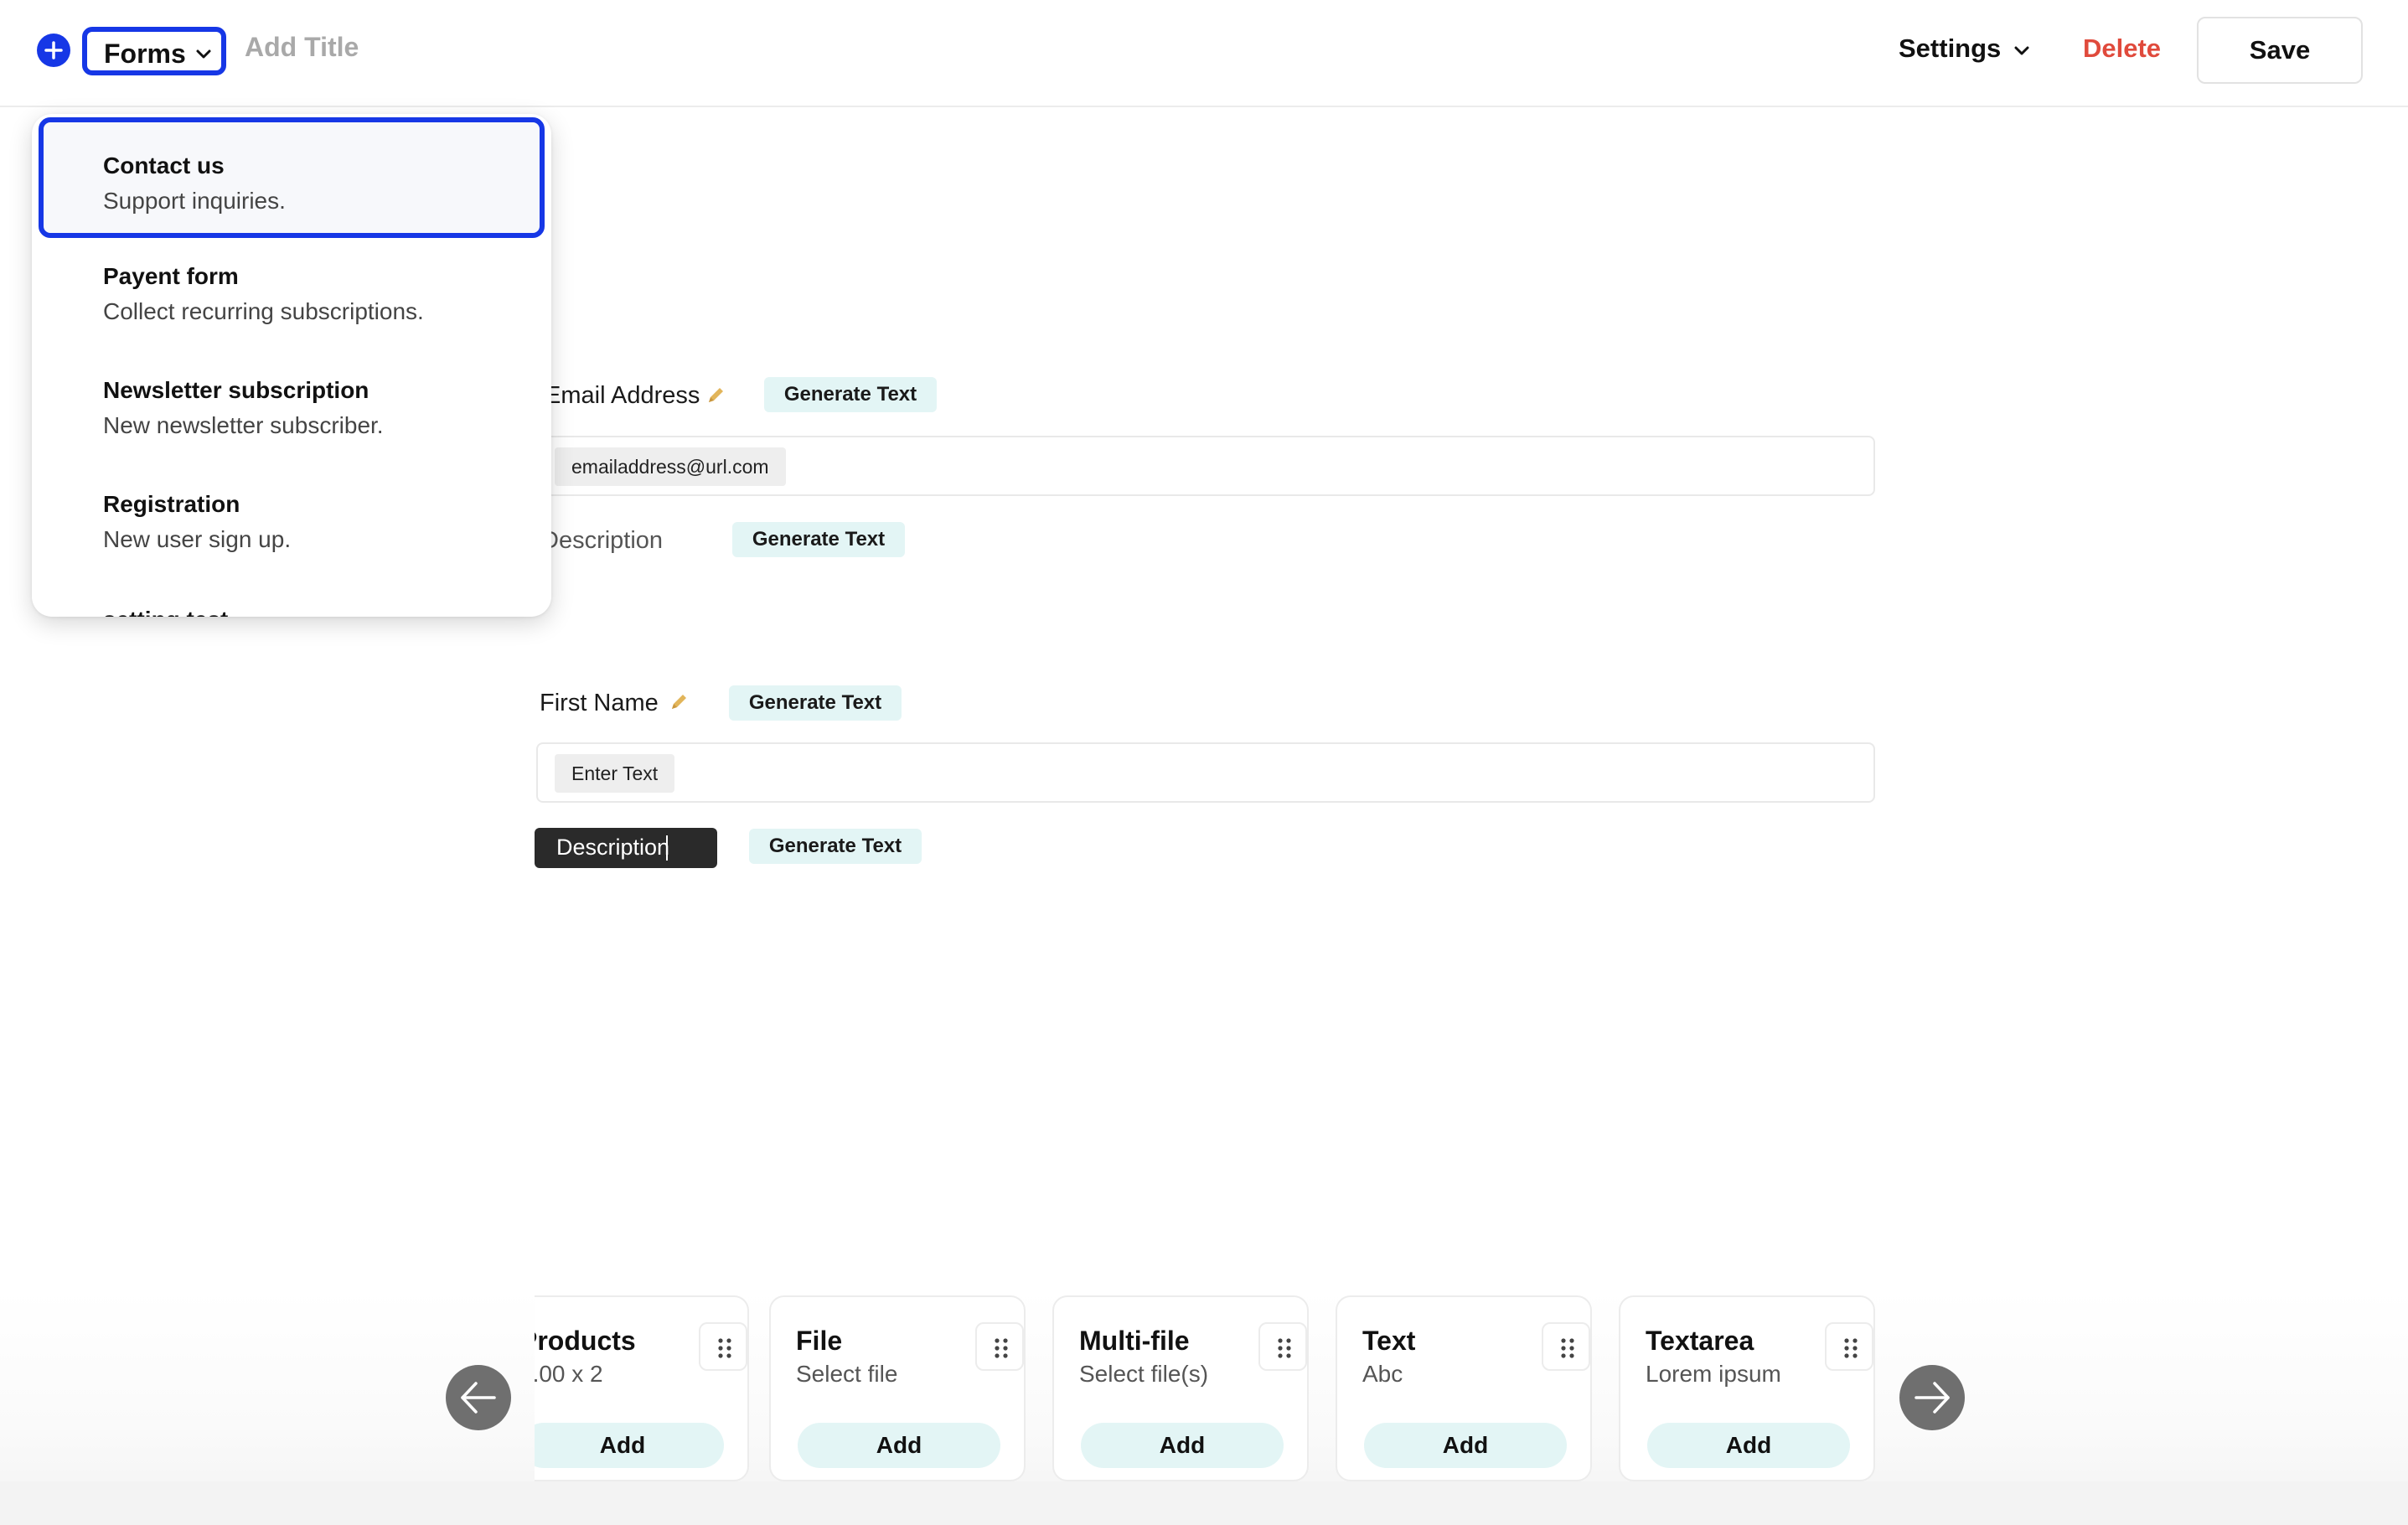 The height and width of the screenshot is (1525, 2408). What do you see at coordinates (164, 165) in the screenshot?
I see `dropdown-item-title: Contact us` at bounding box center [164, 165].